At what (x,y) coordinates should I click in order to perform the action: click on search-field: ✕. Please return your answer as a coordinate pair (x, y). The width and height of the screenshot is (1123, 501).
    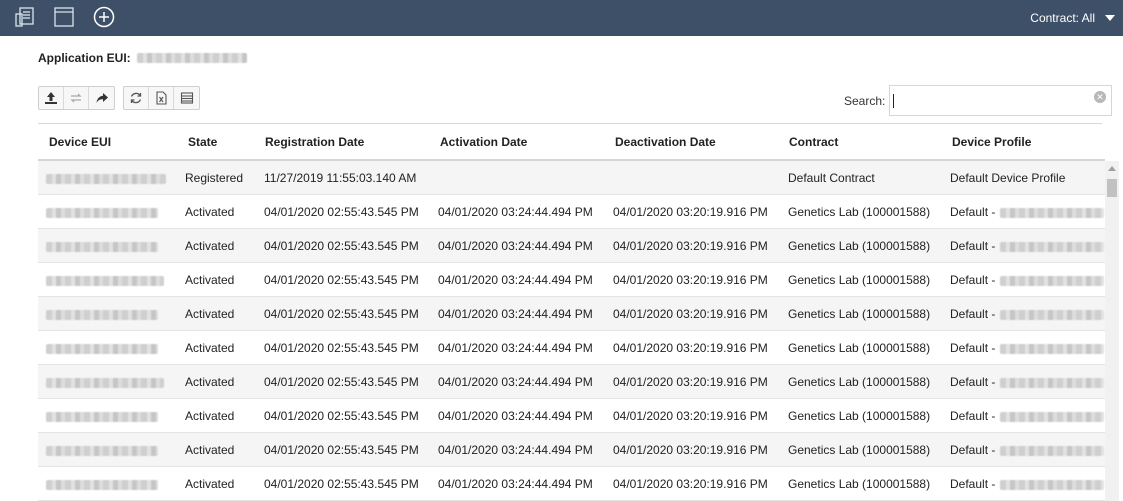
    Looking at the image, I should click on (1000, 100).